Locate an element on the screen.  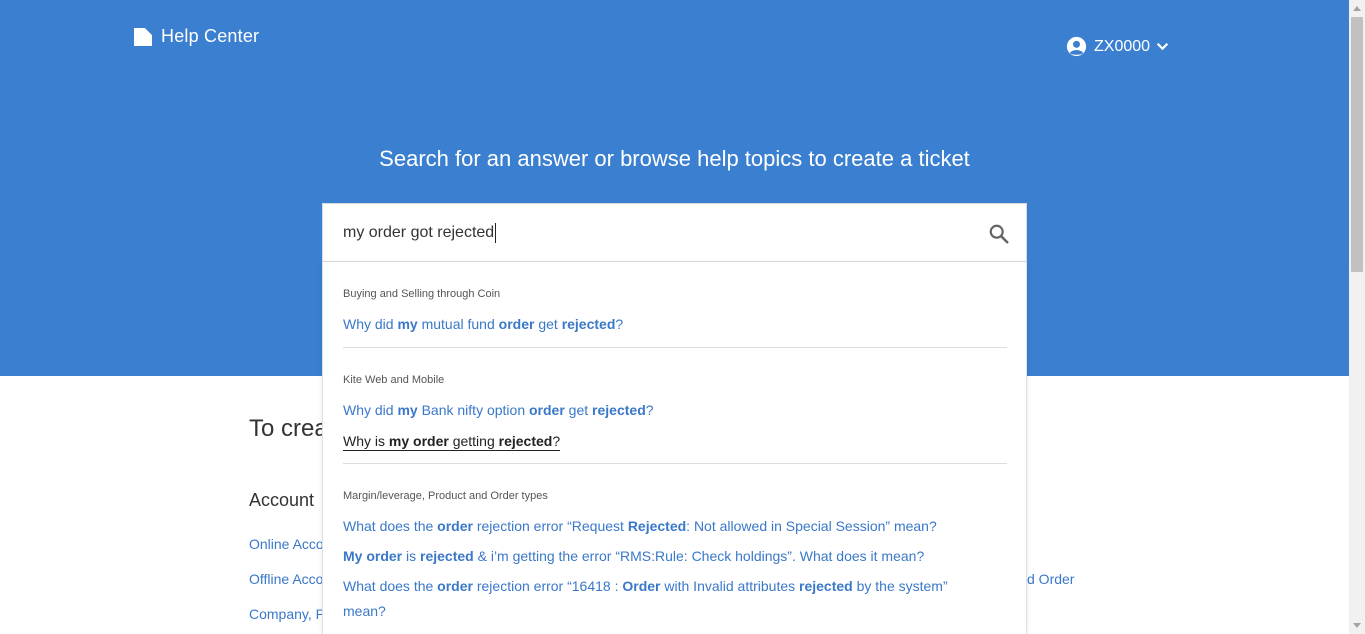
account-link: Company, P is located at coordinates (287, 614).